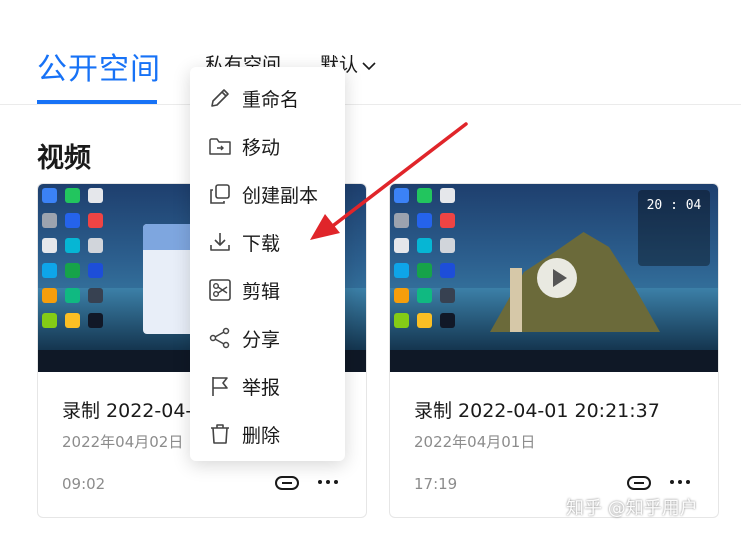 This screenshot has height=536, width=741. I want to click on menu-item-label: 分享, so click(261, 339).